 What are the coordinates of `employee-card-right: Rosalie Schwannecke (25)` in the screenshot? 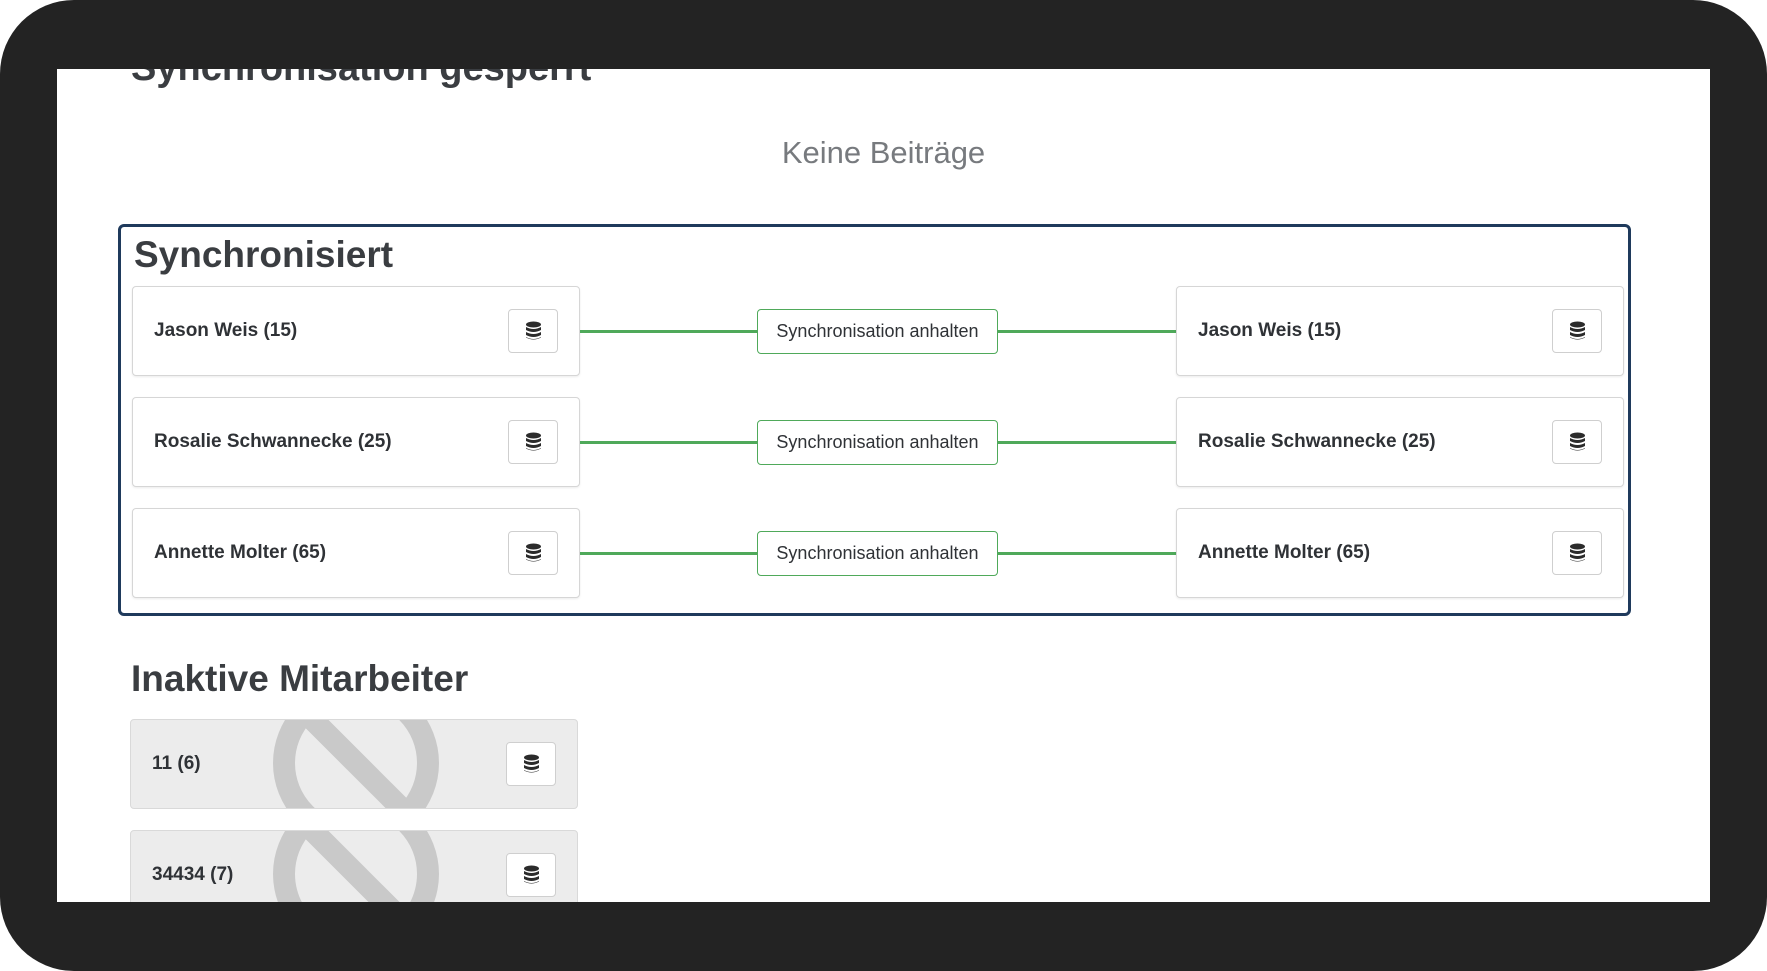 It's located at (1400, 442).